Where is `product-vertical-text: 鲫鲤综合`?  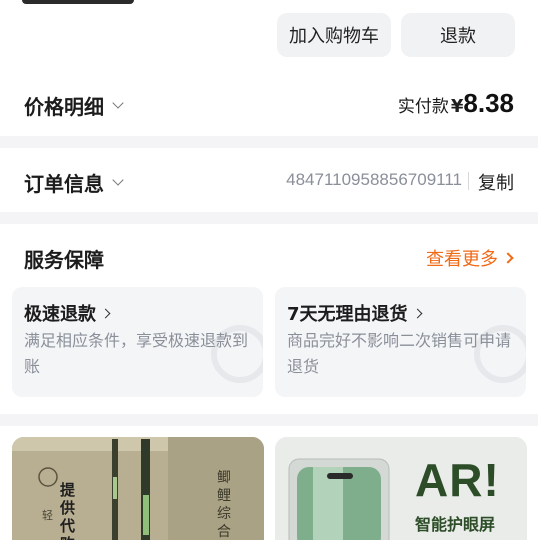 product-vertical-text: 鲫鲤综合 is located at coordinates (224, 505).